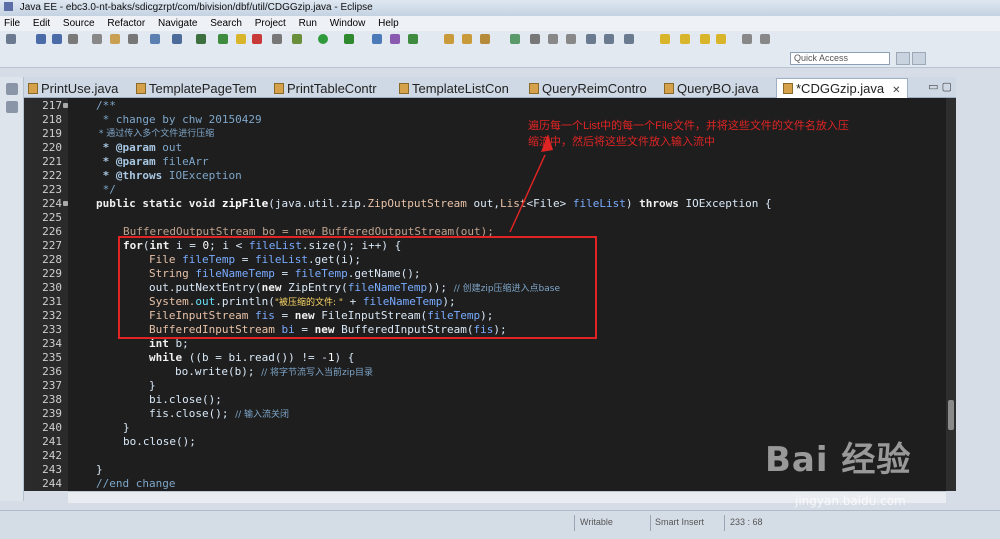 The height and width of the screenshot is (539, 1000). What do you see at coordinates (201, 39) in the screenshot?
I see `step-icon` at bounding box center [201, 39].